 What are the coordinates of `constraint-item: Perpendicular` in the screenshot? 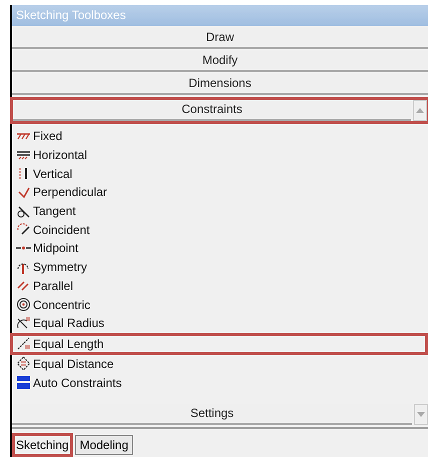 It's located at (70, 192).